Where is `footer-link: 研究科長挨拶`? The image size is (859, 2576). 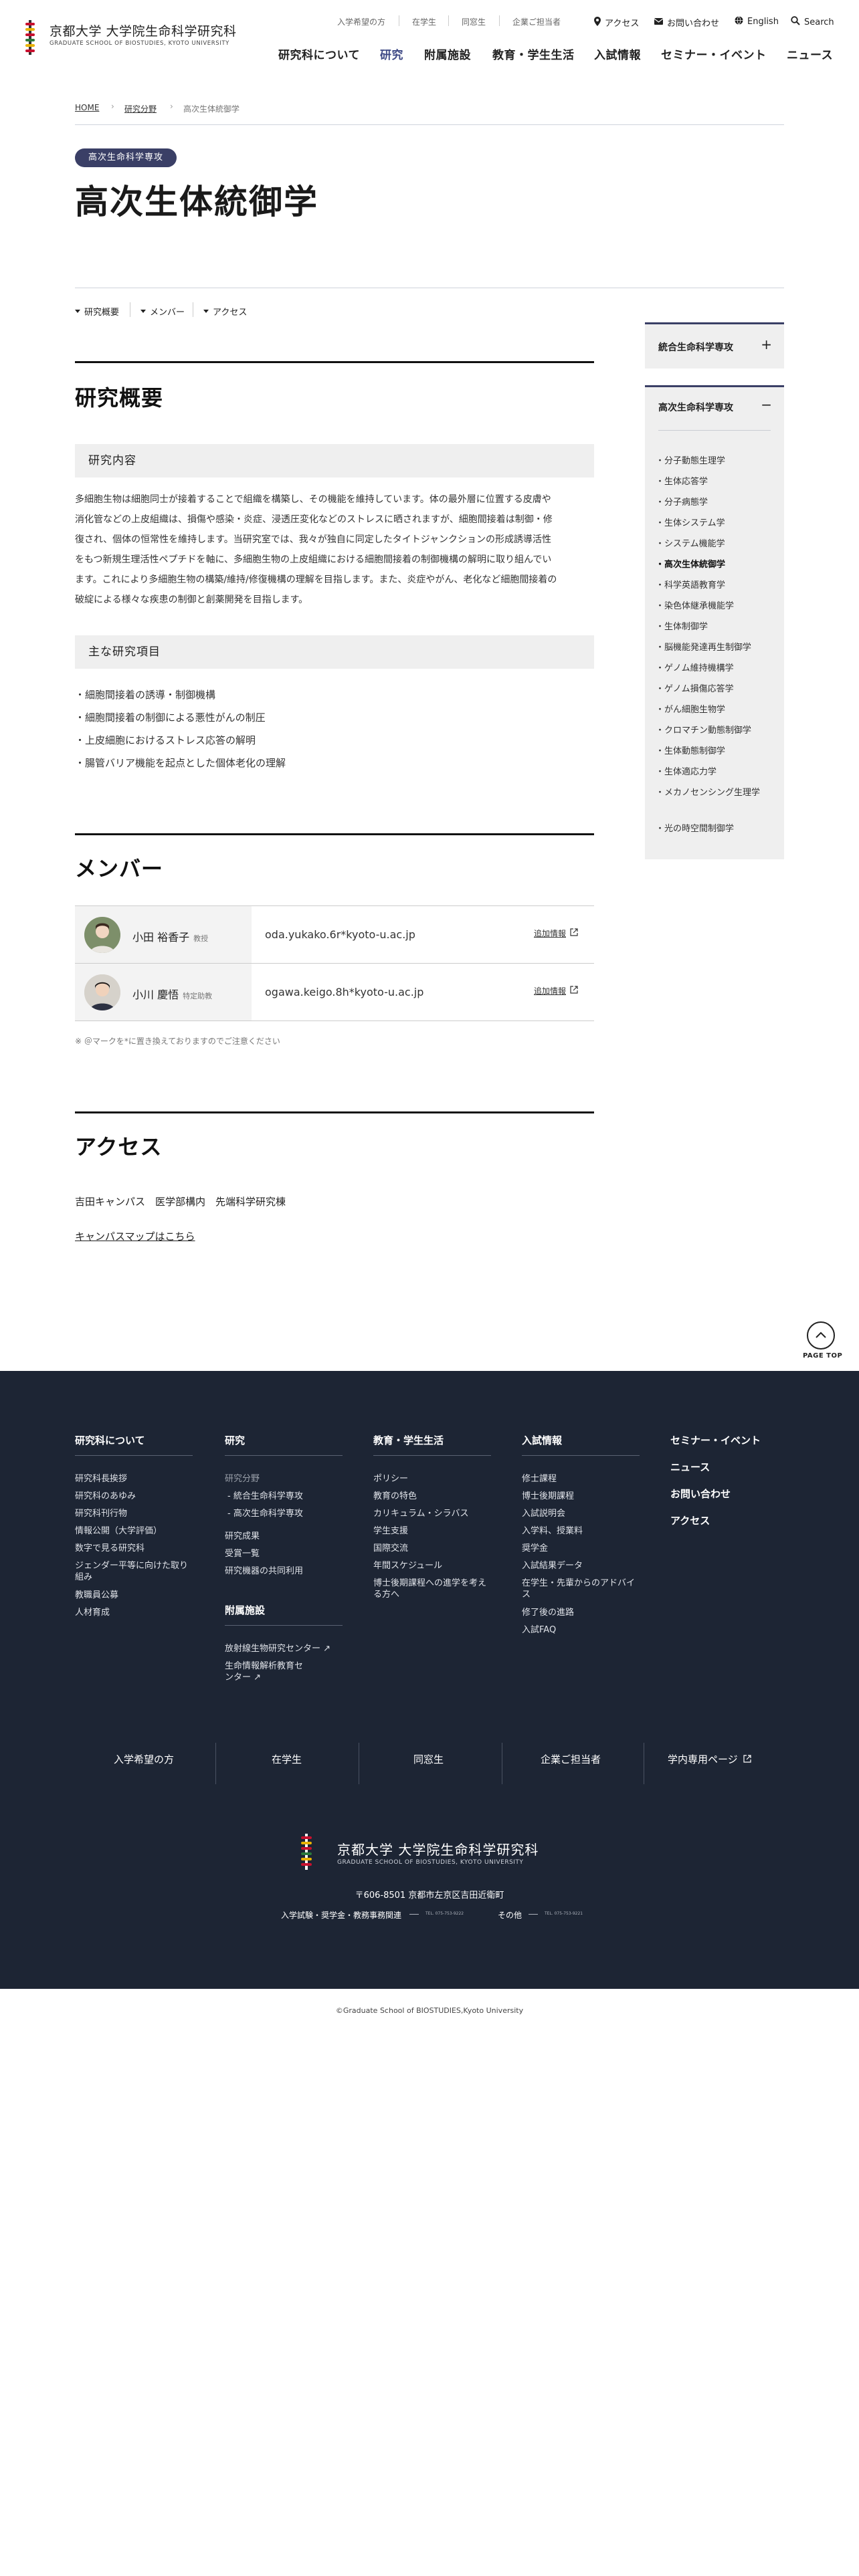 footer-link: 研究科長挨拶 is located at coordinates (101, 1479).